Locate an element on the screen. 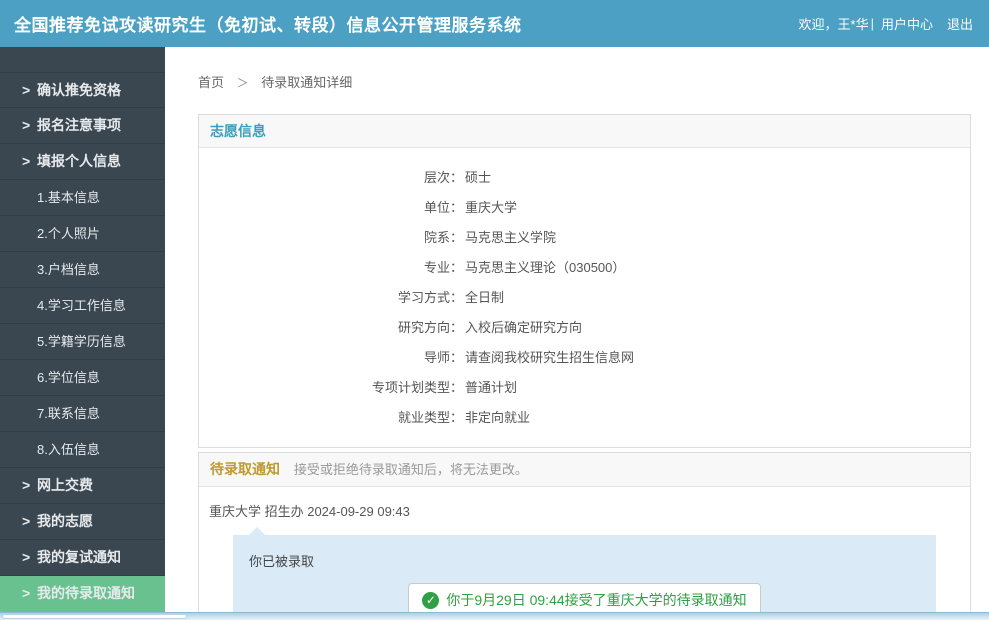  horizontal-scrollbar-thumb is located at coordinates (94, 616).